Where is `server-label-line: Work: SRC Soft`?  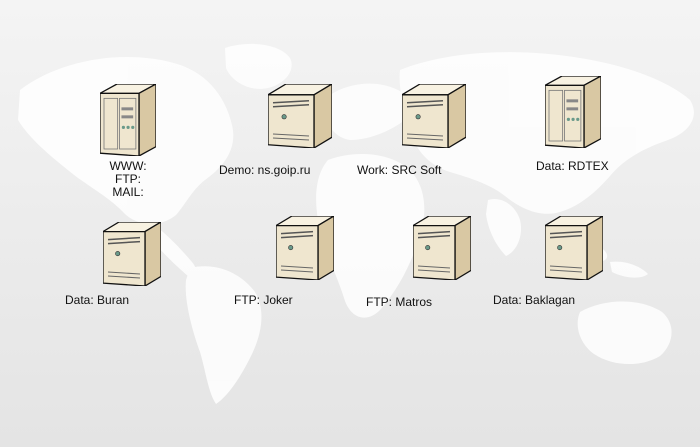
server-label-line: Work: SRC Soft is located at coordinates (399, 170).